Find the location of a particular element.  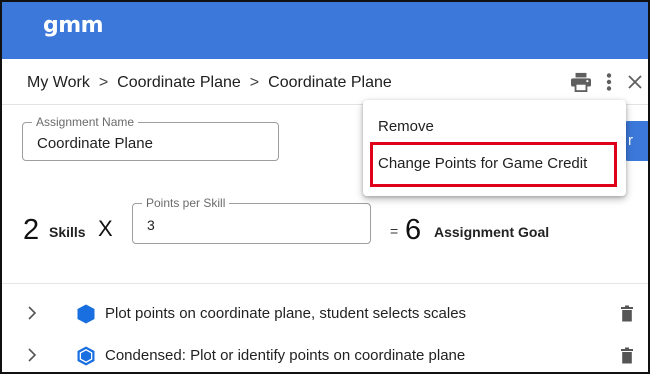

skills-label: Skills is located at coordinates (67, 232).